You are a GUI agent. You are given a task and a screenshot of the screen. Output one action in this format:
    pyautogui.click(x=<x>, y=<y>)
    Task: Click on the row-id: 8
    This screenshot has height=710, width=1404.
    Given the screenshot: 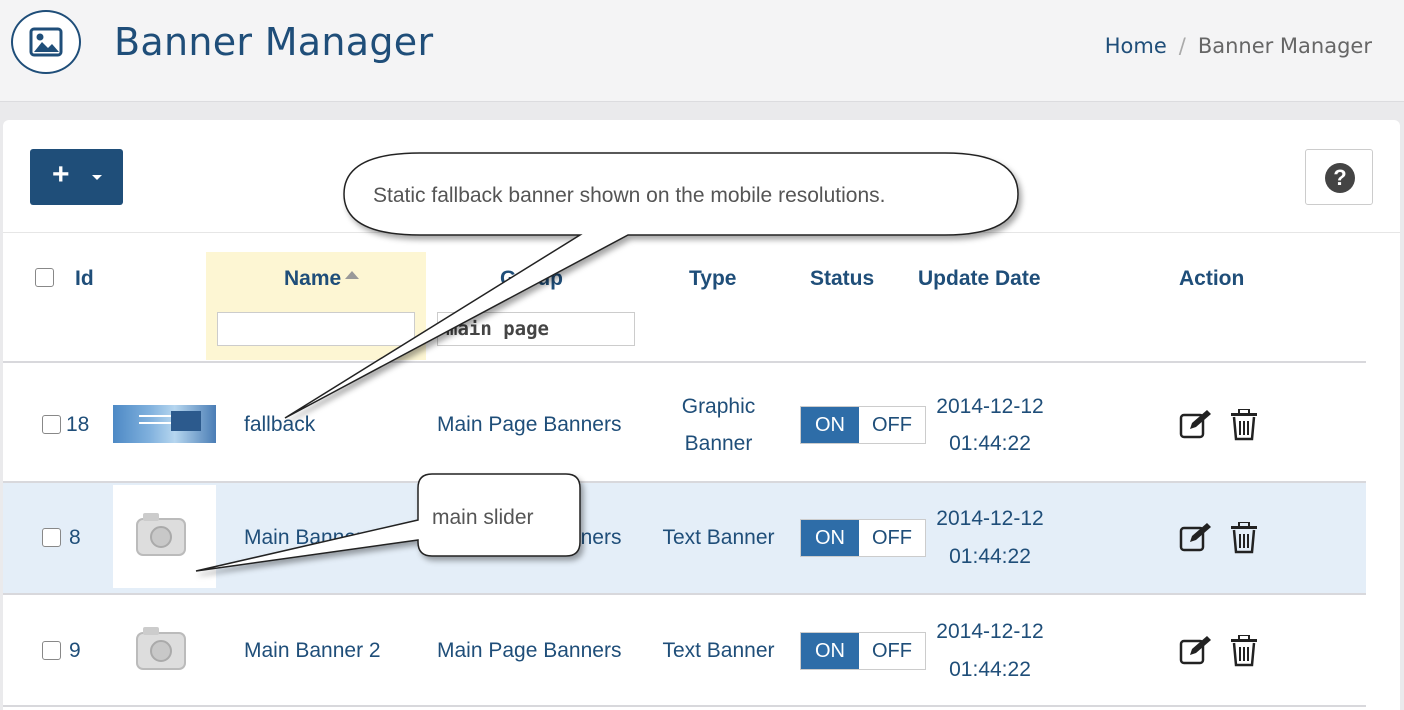 What is the action you would take?
    pyautogui.click(x=75, y=537)
    